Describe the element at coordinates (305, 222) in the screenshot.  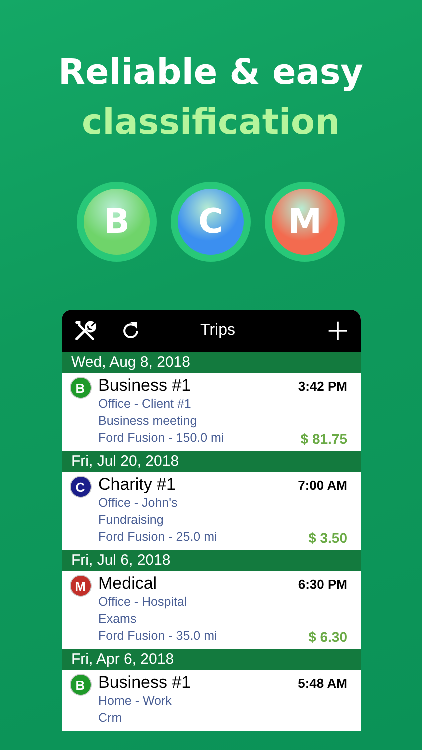
I see `category-badge: M` at that location.